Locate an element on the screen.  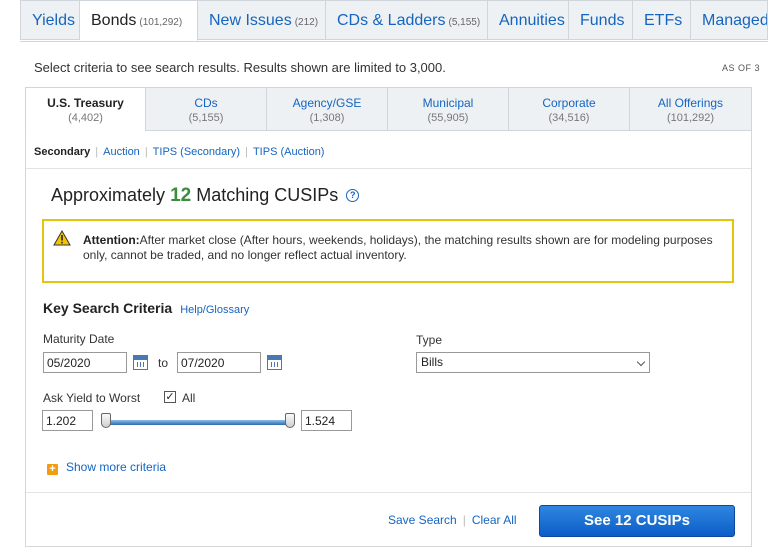
tab-secondary: Secondary is located at coordinates (62, 152).